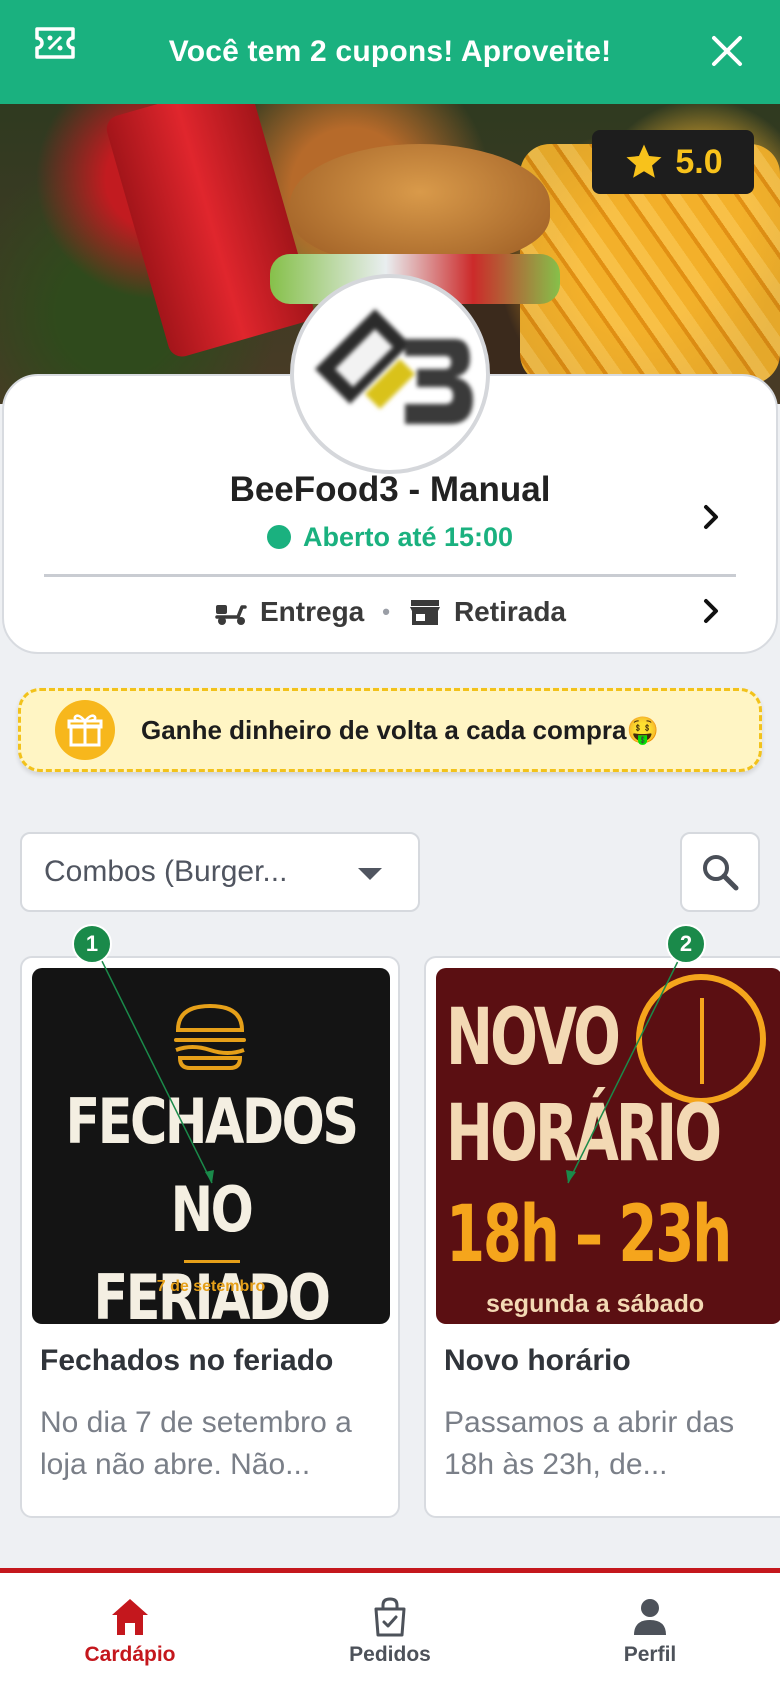 The image size is (780, 1688). Describe the element at coordinates (650, 1654) in the screenshot. I see `nav-tab-label: Perfil` at that location.